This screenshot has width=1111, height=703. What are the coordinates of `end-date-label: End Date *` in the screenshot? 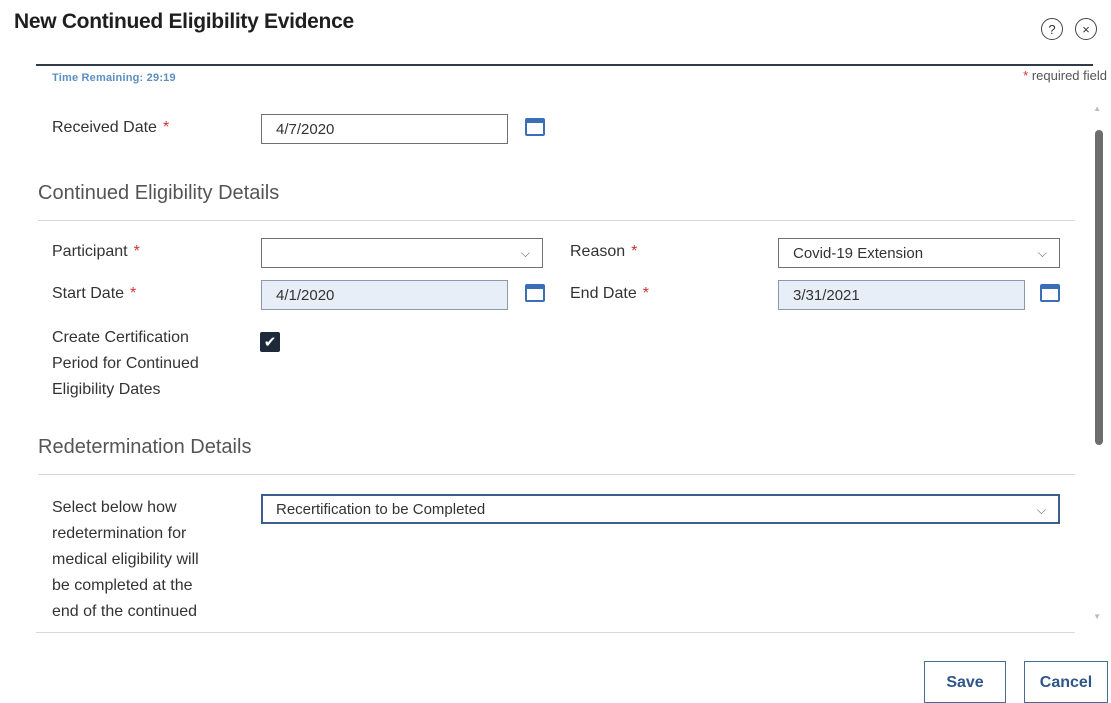 It's located at (609, 294).